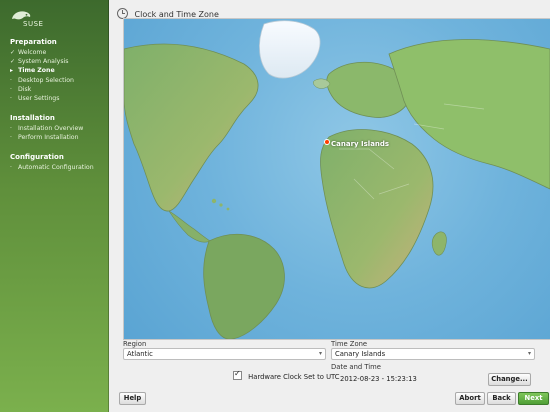 The height and width of the screenshot is (412, 550). What do you see at coordinates (290, 49) in the screenshot?
I see `greenland-shape` at bounding box center [290, 49].